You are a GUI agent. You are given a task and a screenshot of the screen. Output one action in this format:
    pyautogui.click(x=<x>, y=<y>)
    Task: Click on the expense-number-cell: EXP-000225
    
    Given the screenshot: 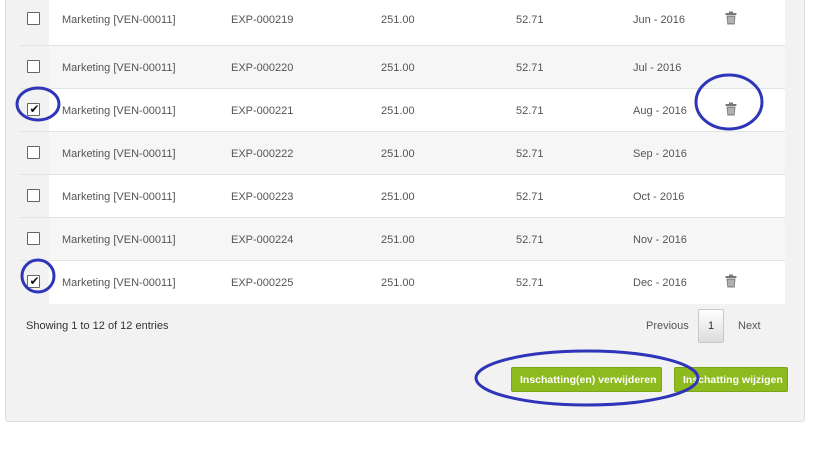 What is the action you would take?
    pyautogui.click(x=262, y=283)
    